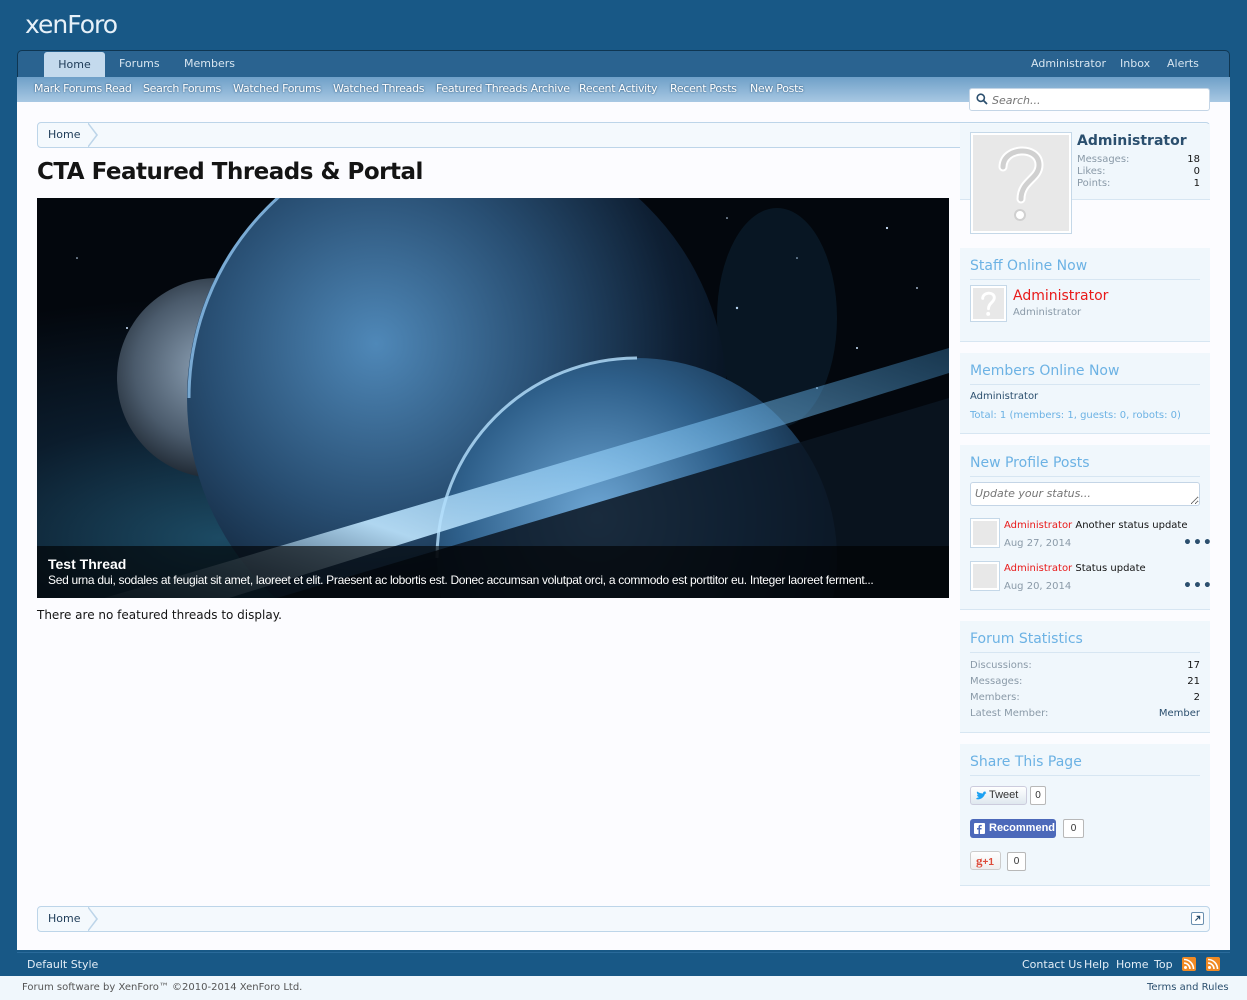 The width and height of the screenshot is (1247, 1000). Describe the element at coordinates (1188, 987) in the screenshot. I see `terms-link: Terms and Rules` at that location.